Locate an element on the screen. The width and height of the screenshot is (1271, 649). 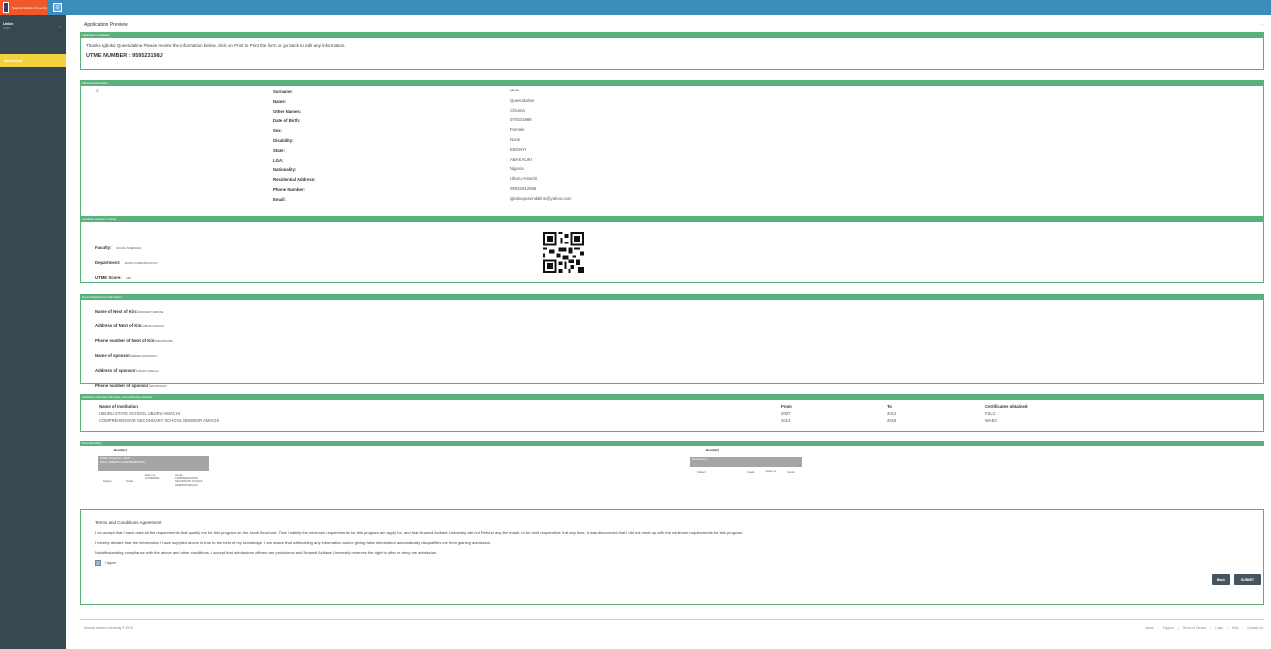
sitting1-col-examno: Exam no 4170990062 is located at coordinates (152, 477).